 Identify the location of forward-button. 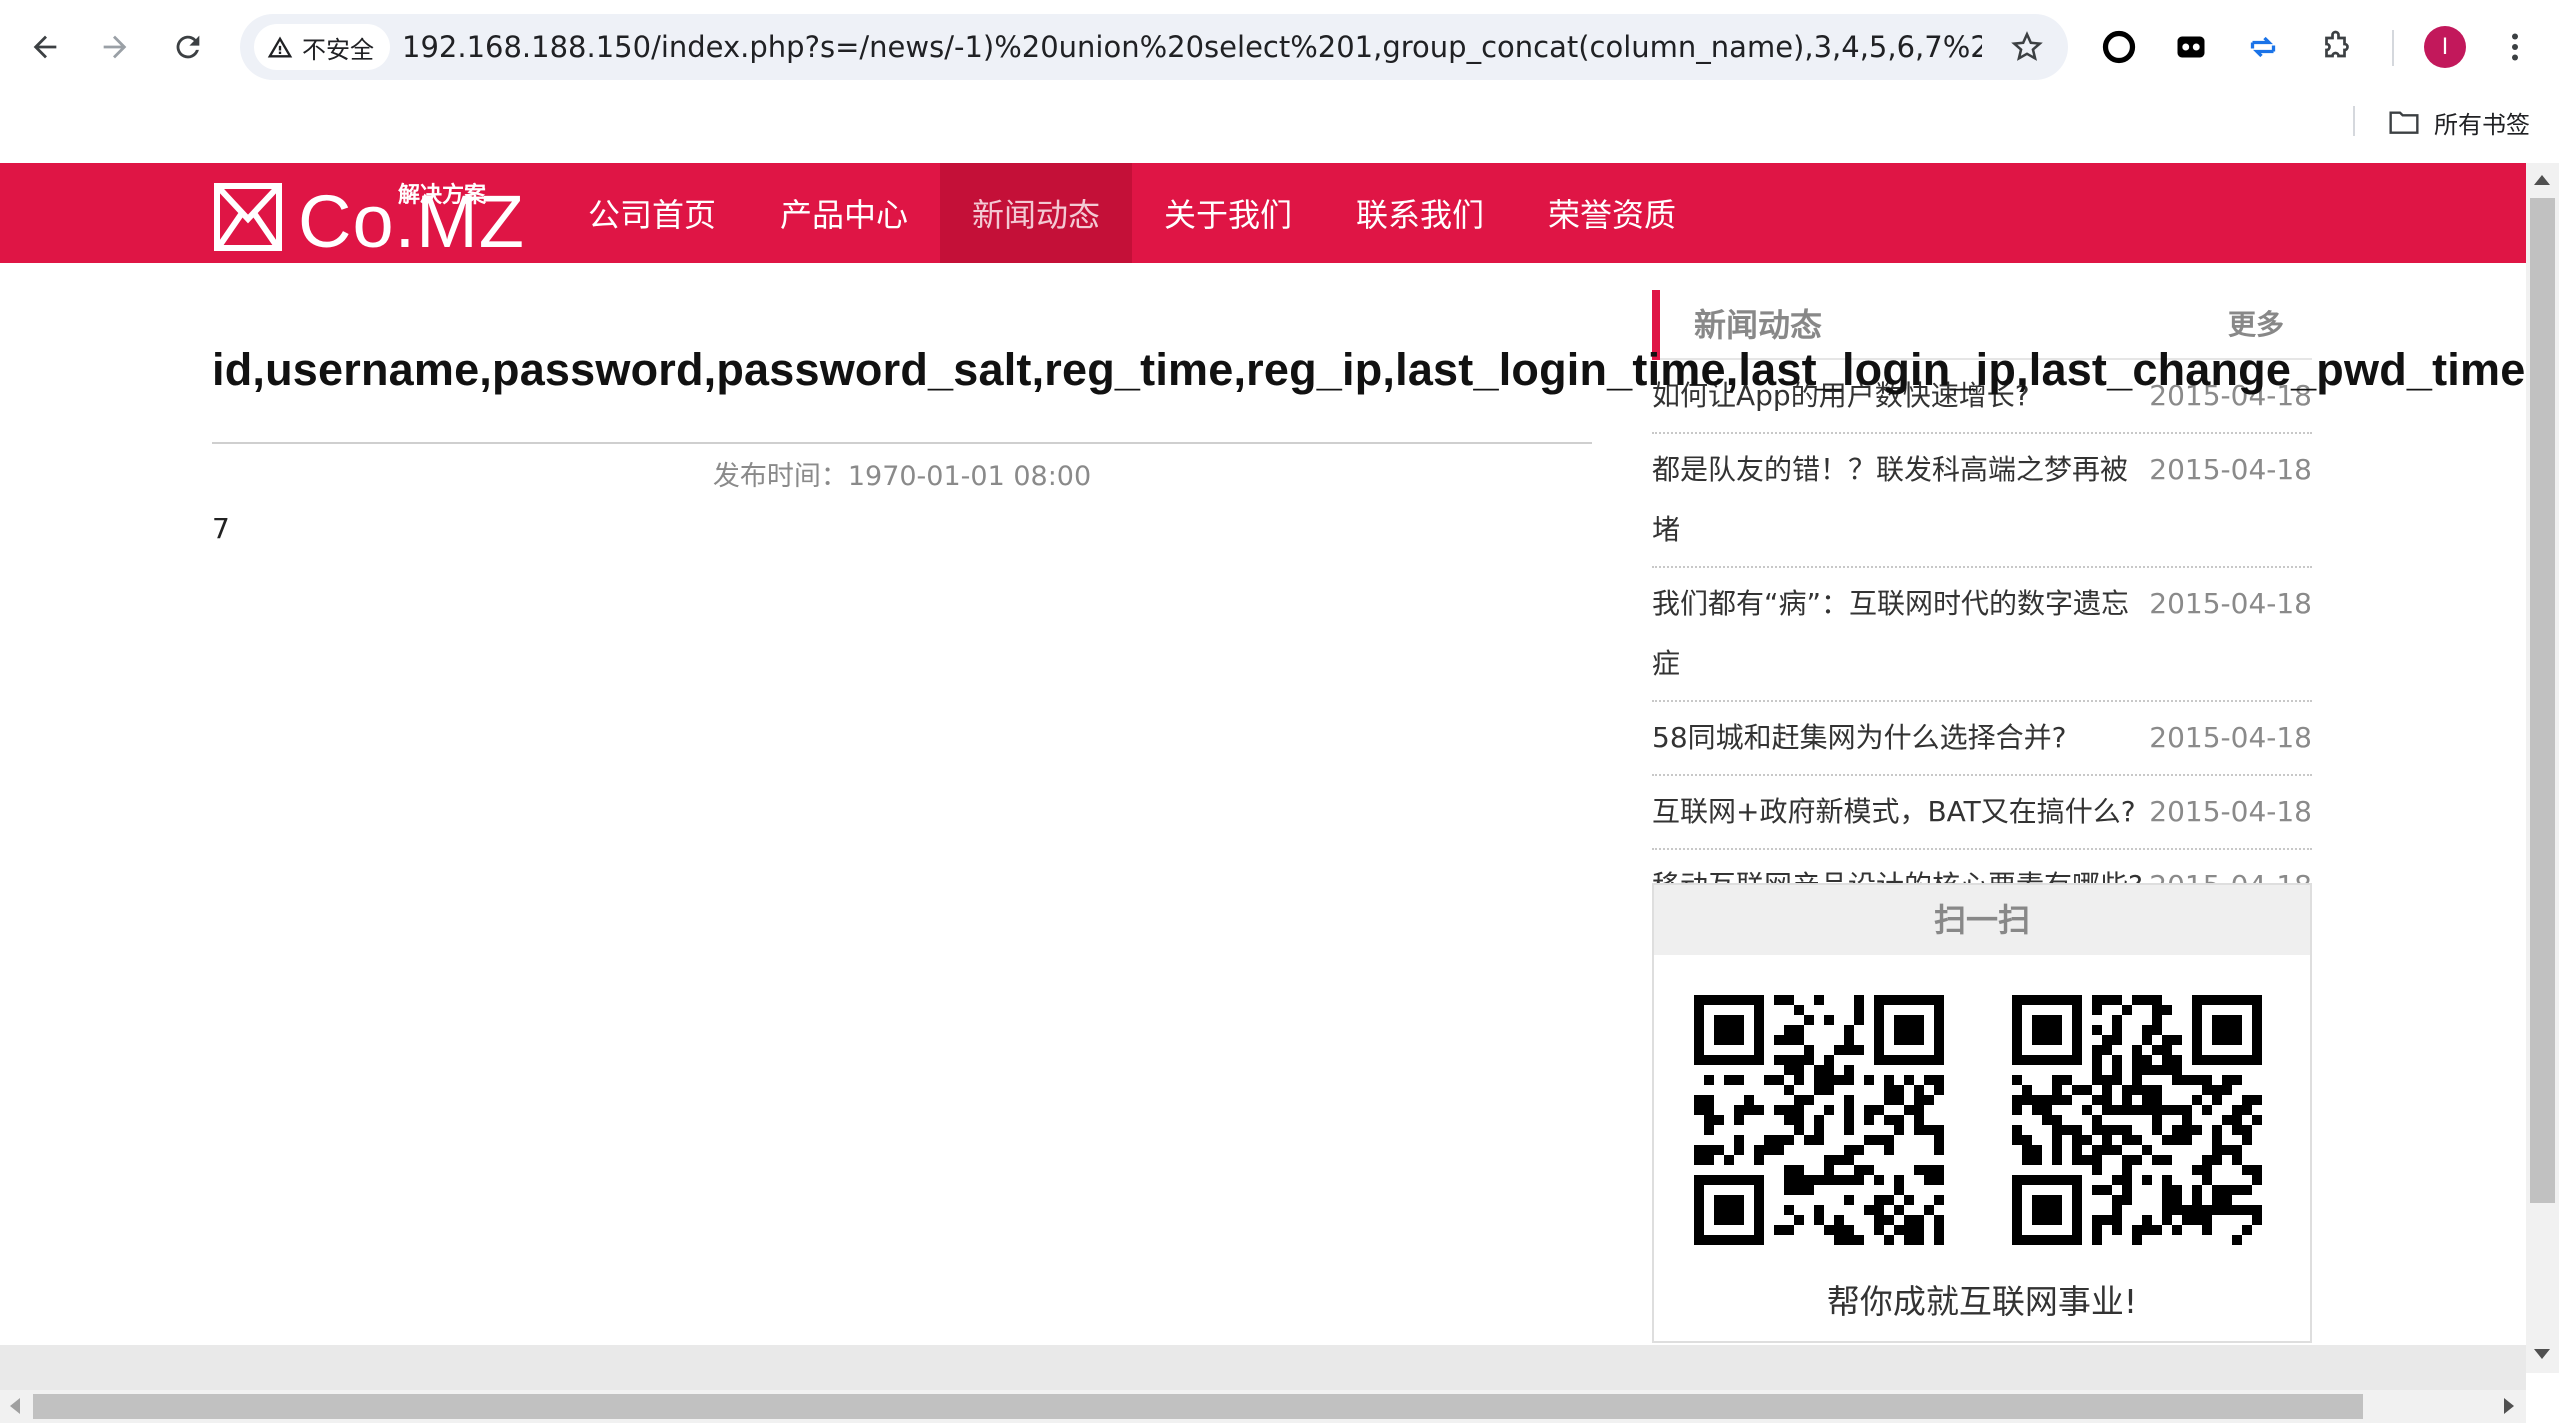
(115, 47).